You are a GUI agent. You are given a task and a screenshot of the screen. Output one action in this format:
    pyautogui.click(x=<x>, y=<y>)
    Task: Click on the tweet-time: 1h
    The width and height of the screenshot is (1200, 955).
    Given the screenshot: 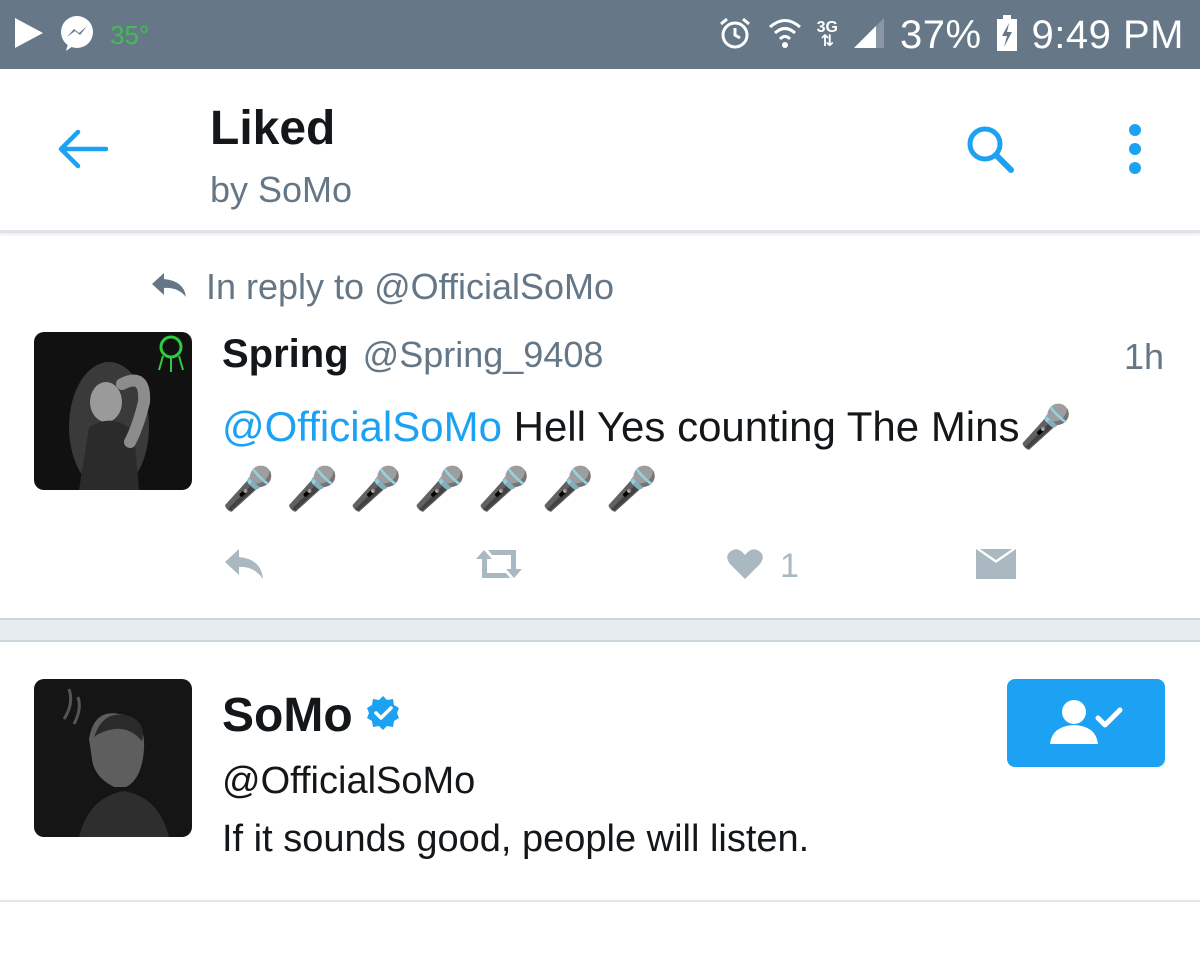 What is the action you would take?
    pyautogui.click(x=1143, y=356)
    